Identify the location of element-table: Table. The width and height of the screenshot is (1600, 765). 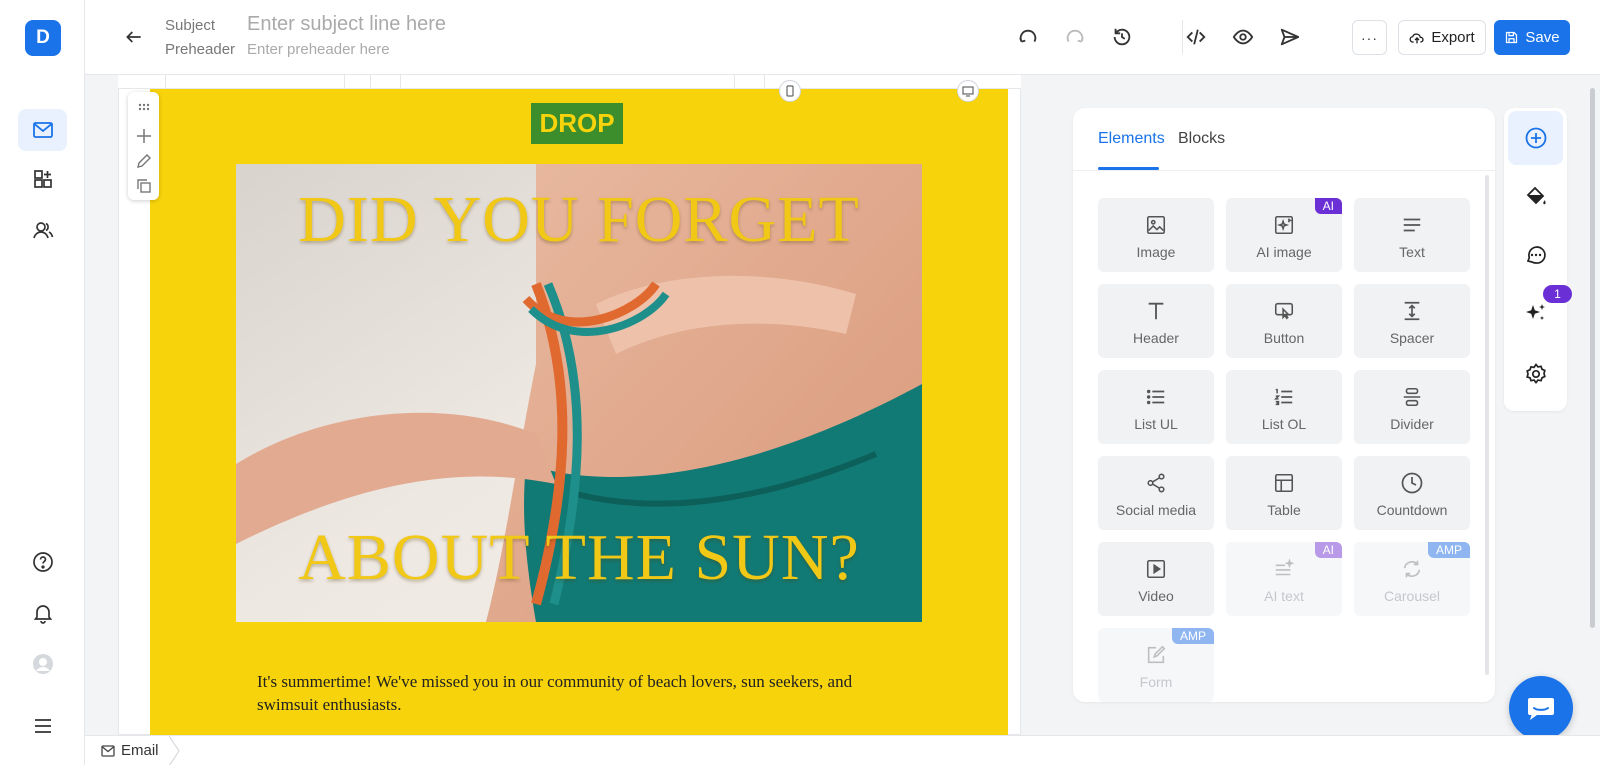
(1284, 493).